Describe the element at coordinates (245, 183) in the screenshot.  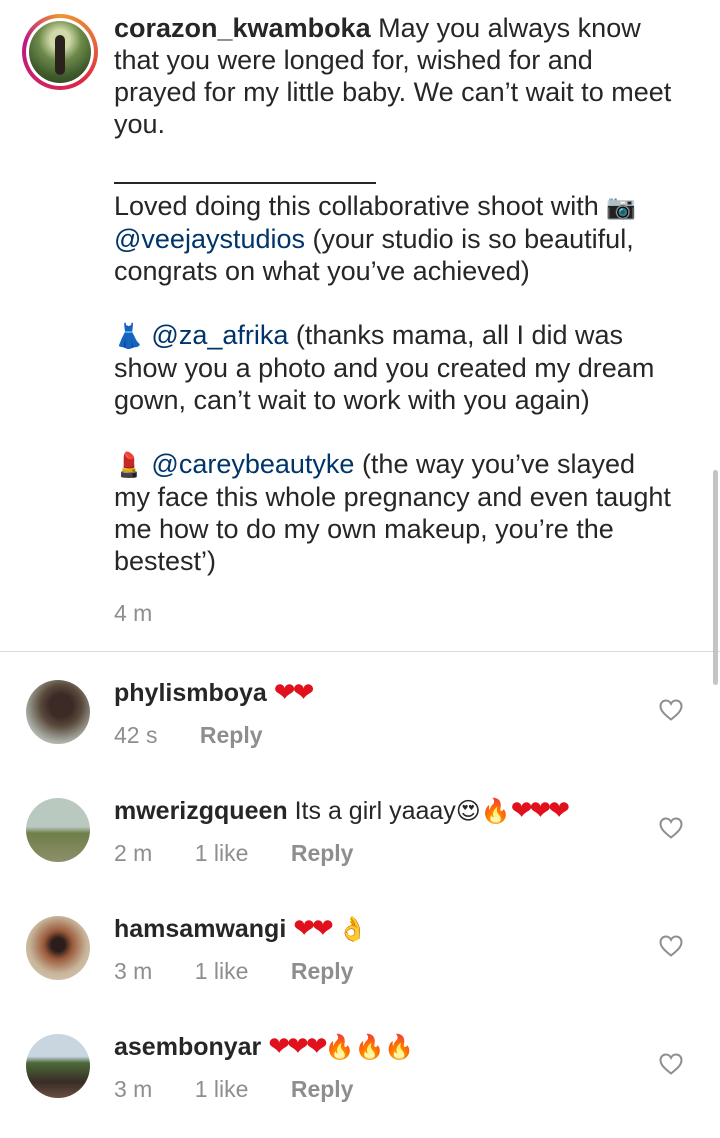
I see `caption-divider` at that location.